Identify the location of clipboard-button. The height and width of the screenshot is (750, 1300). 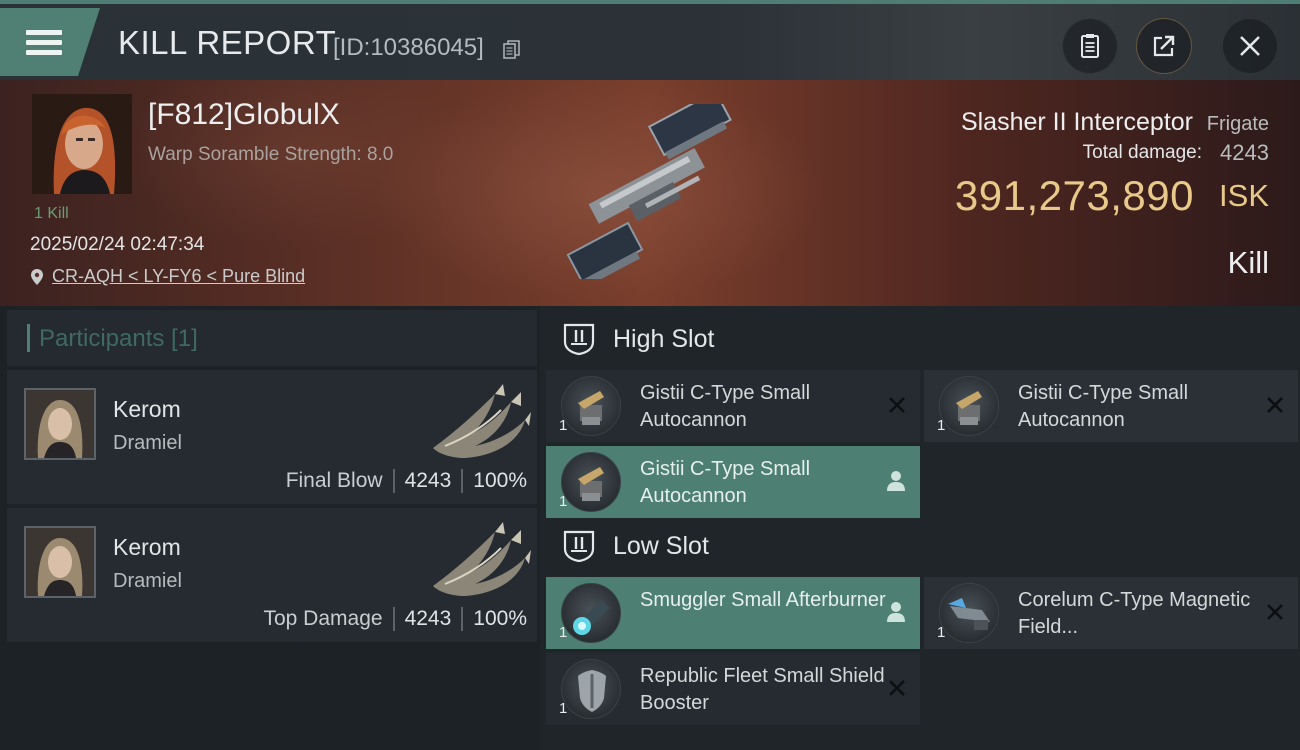
(1090, 46).